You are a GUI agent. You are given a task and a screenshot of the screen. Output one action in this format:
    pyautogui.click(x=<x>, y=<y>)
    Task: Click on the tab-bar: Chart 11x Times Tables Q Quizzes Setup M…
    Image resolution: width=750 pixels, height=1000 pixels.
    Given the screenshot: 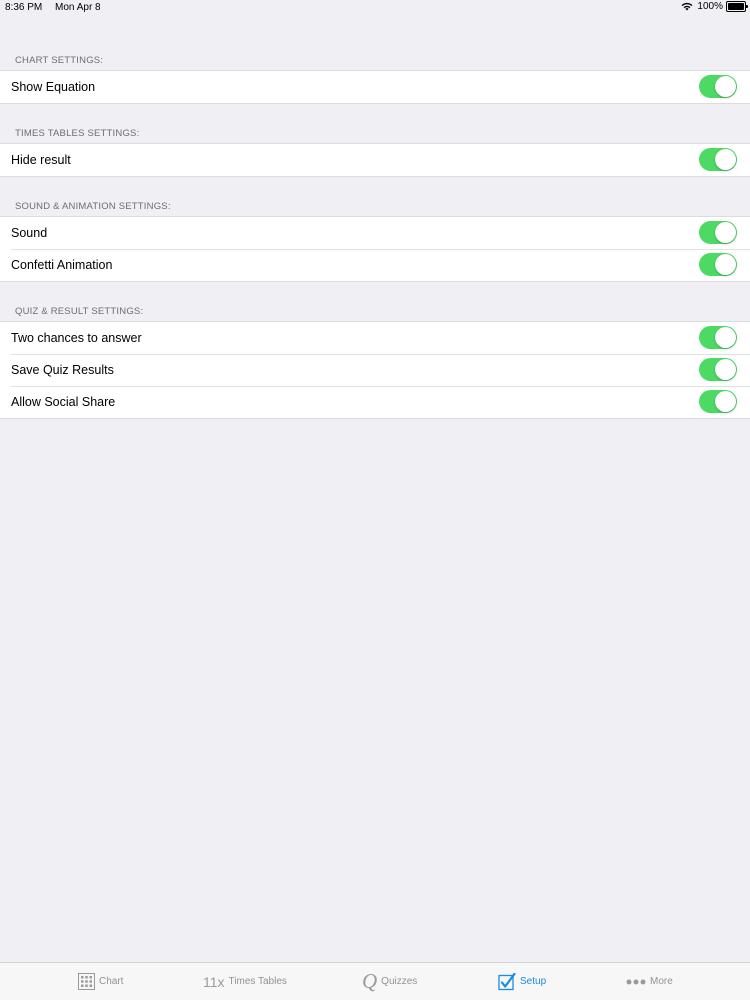 What is the action you would take?
    pyautogui.click(x=375, y=981)
    